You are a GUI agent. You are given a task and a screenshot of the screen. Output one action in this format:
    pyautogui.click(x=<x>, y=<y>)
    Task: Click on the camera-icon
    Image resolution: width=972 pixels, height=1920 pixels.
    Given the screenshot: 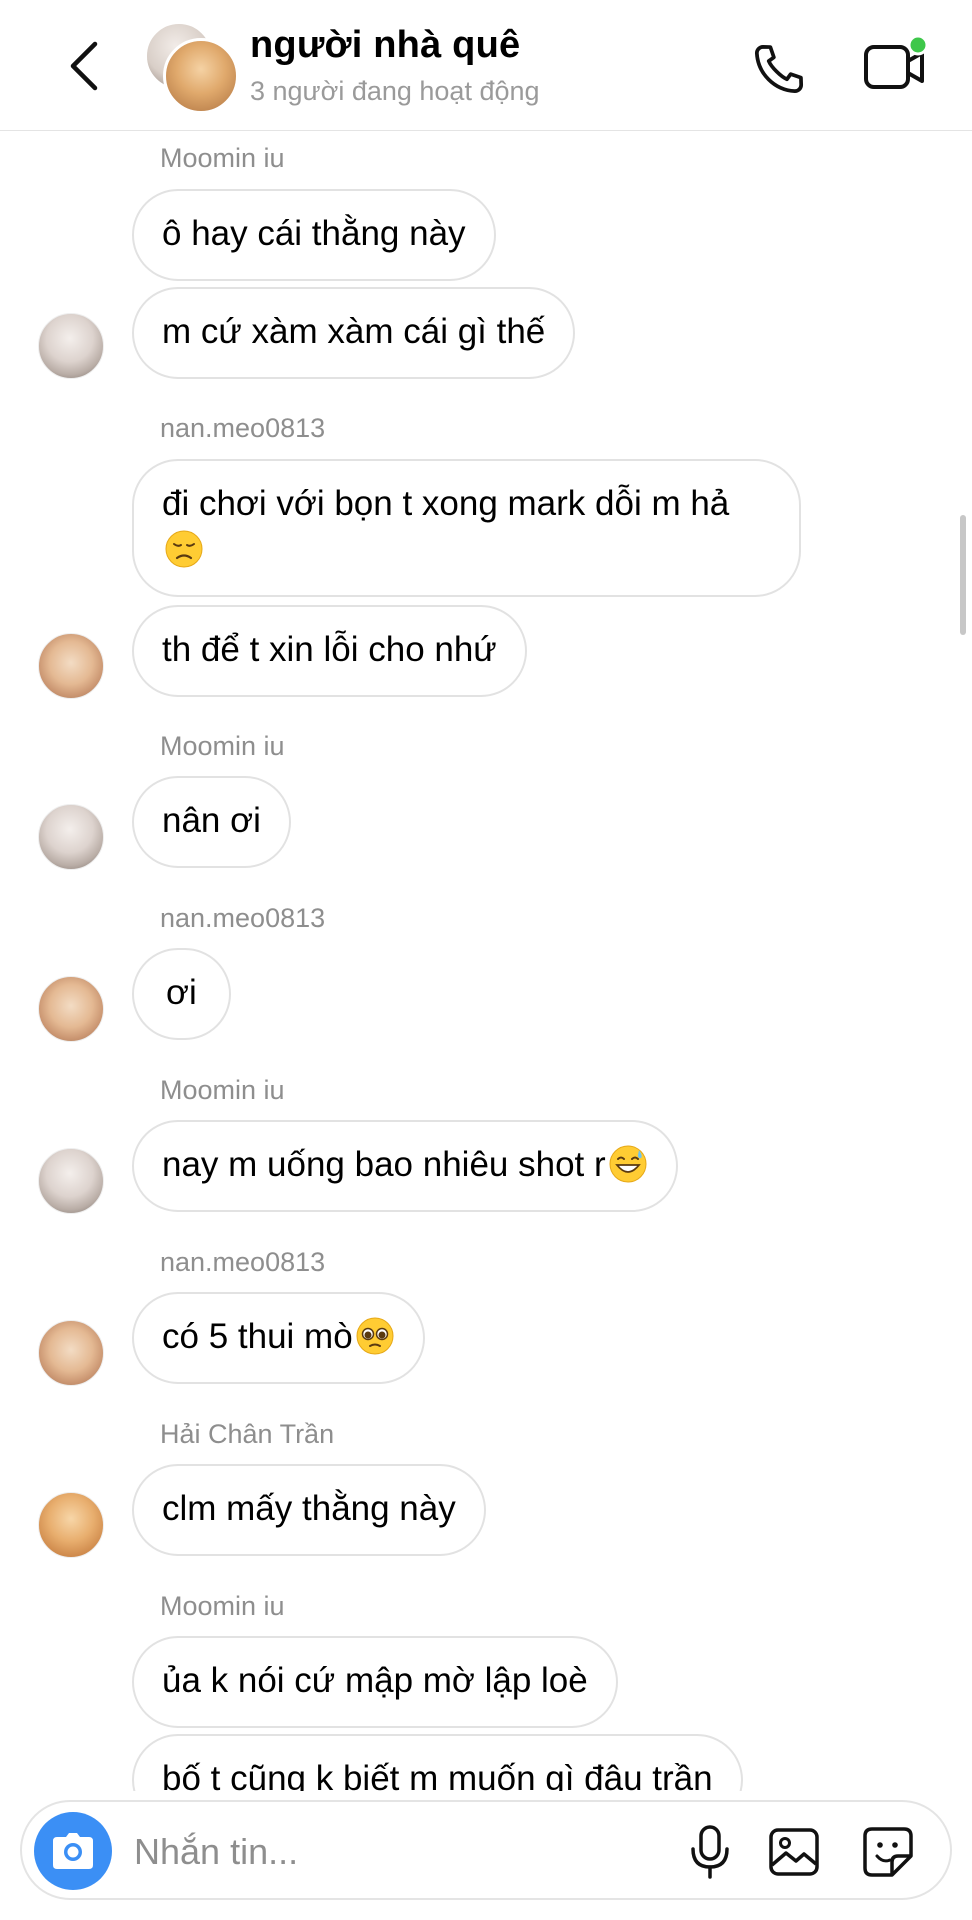 What is the action you would take?
    pyautogui.click(x=73, y=1851)
    